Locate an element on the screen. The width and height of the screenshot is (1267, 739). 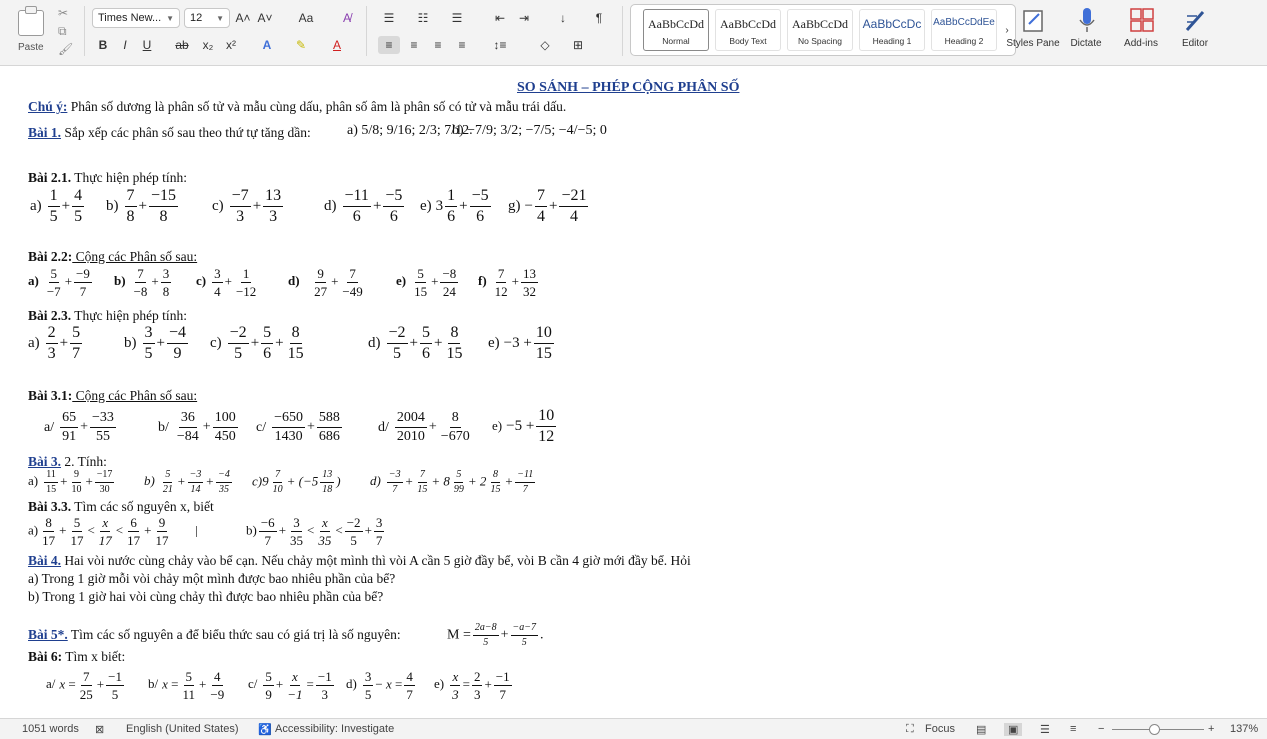
dictate-label: Dictate is located at coordinates (1086, 43).